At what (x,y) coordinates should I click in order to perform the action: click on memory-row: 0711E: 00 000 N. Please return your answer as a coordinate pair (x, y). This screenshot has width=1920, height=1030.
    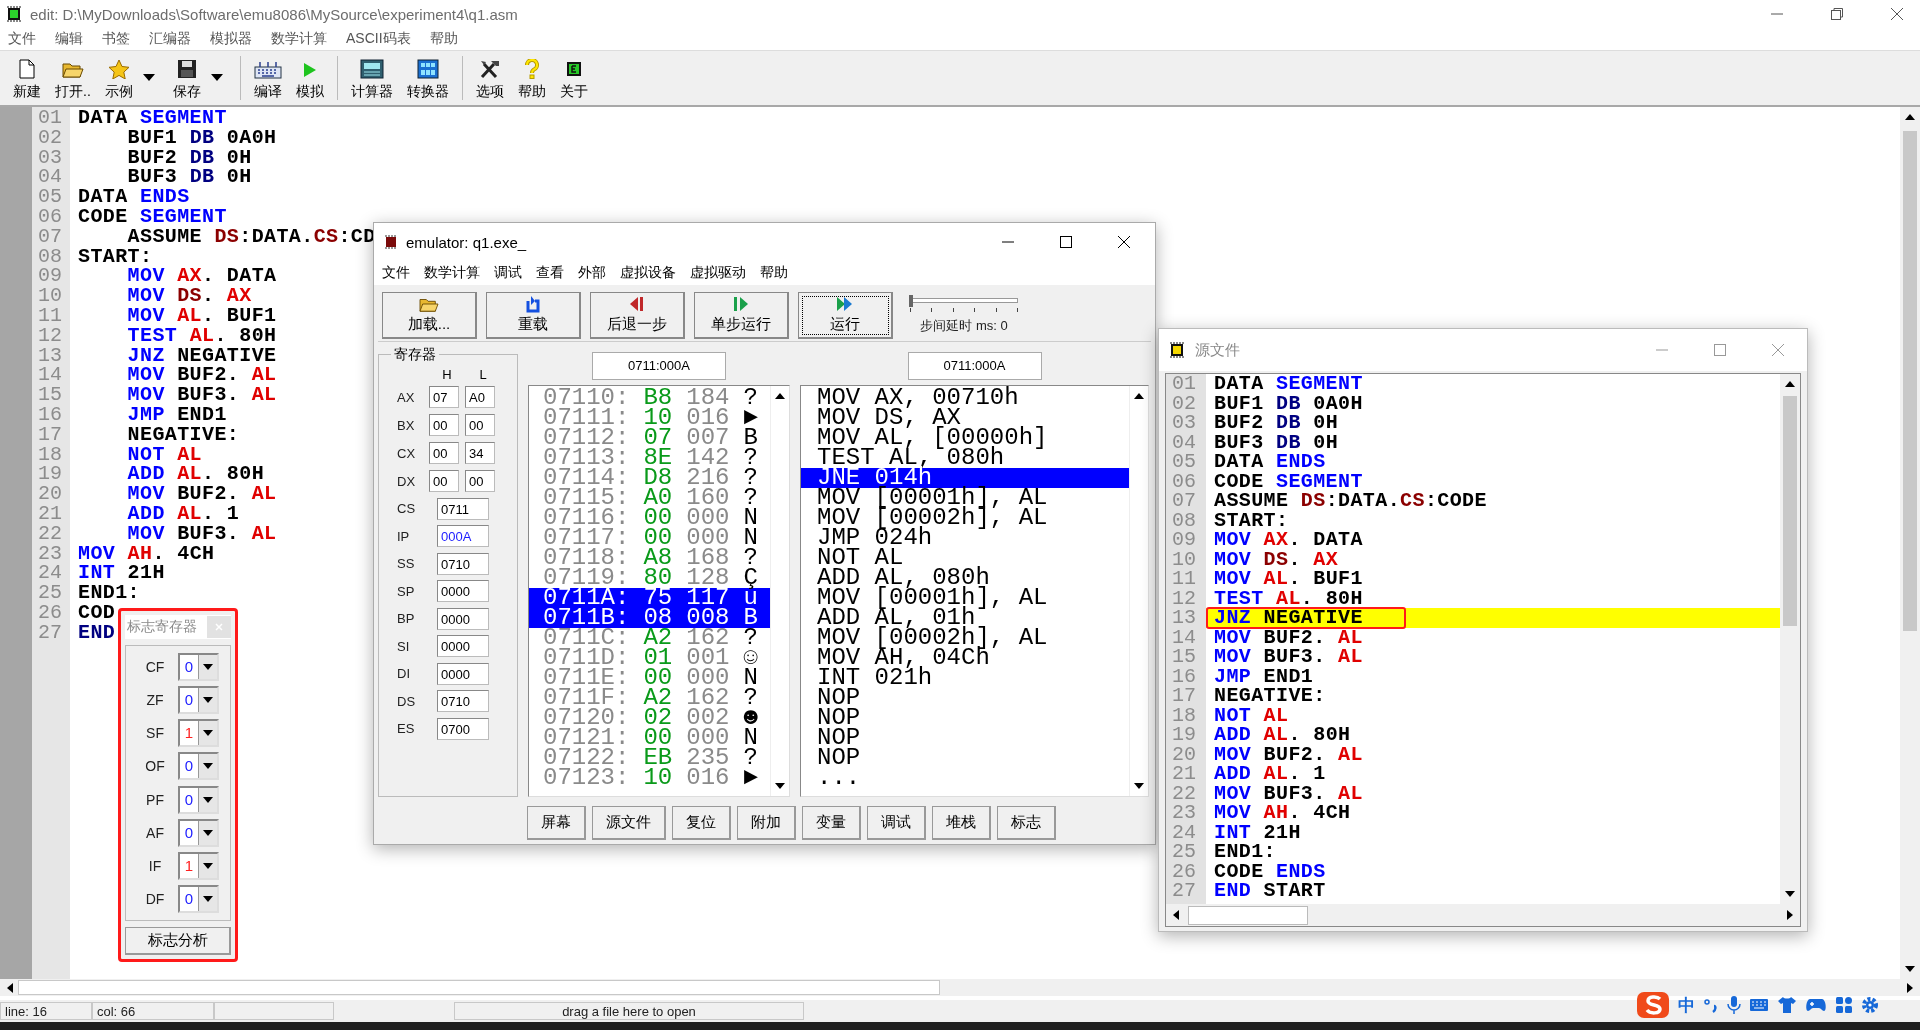
    Looking at the image, I should click on (649, 678).